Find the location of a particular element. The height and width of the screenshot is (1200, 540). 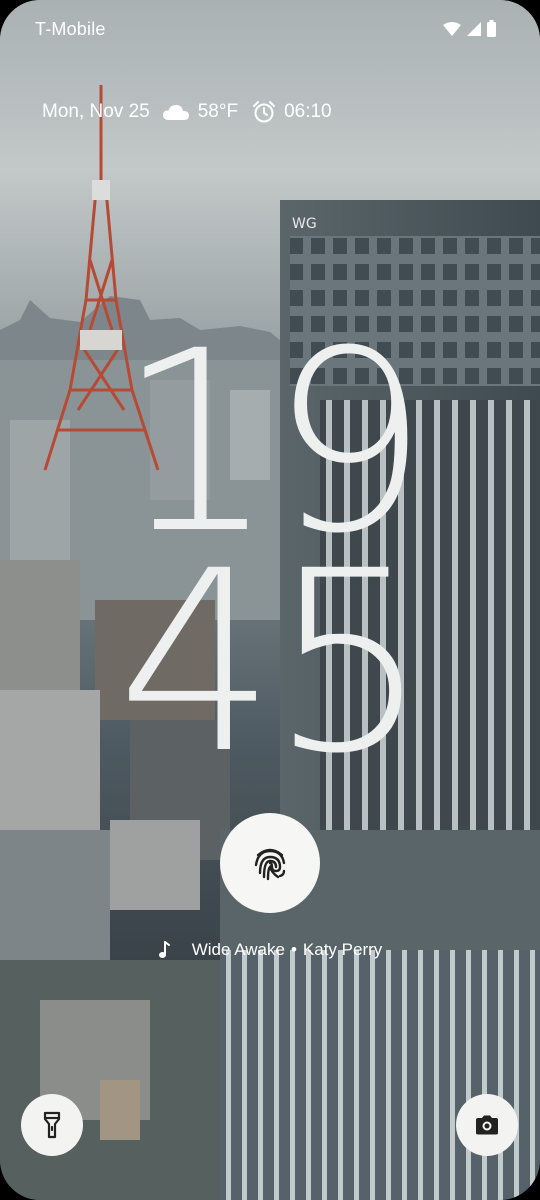

temperature-text: 58°F is located at coordinates (218, 111).